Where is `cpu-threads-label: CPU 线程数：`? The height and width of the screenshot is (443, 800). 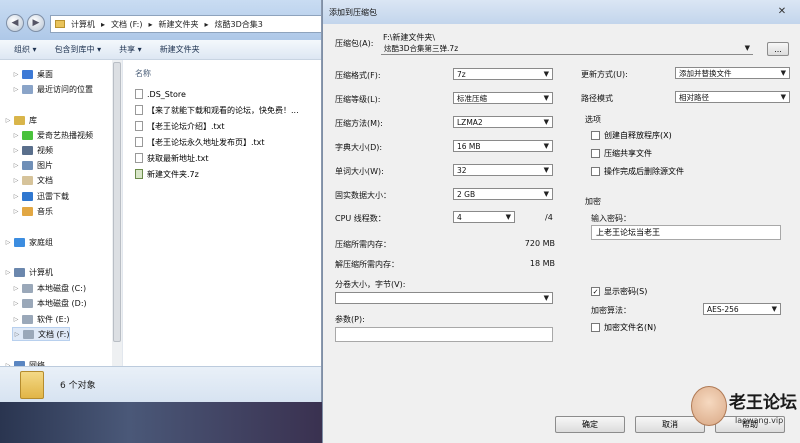
cpu-threads-label: CPU 线程数： is located at coordinates (360, 218).